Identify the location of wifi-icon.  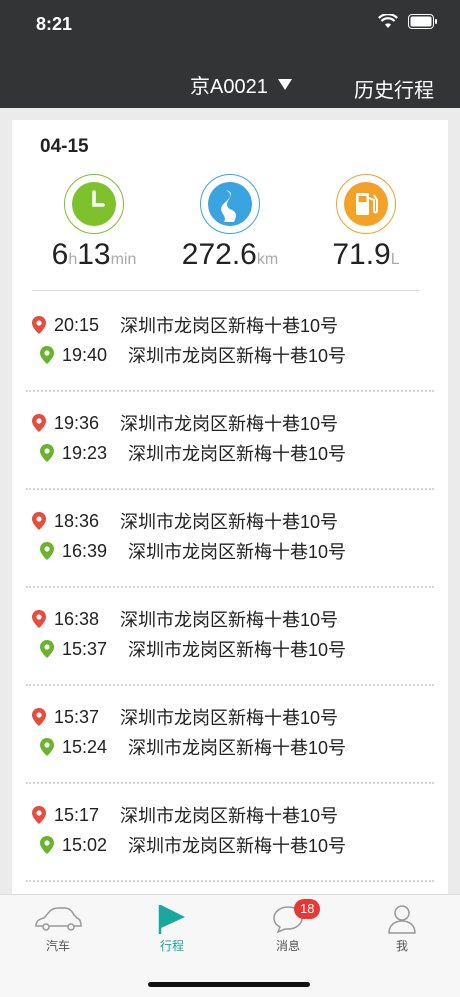
(388, 21).